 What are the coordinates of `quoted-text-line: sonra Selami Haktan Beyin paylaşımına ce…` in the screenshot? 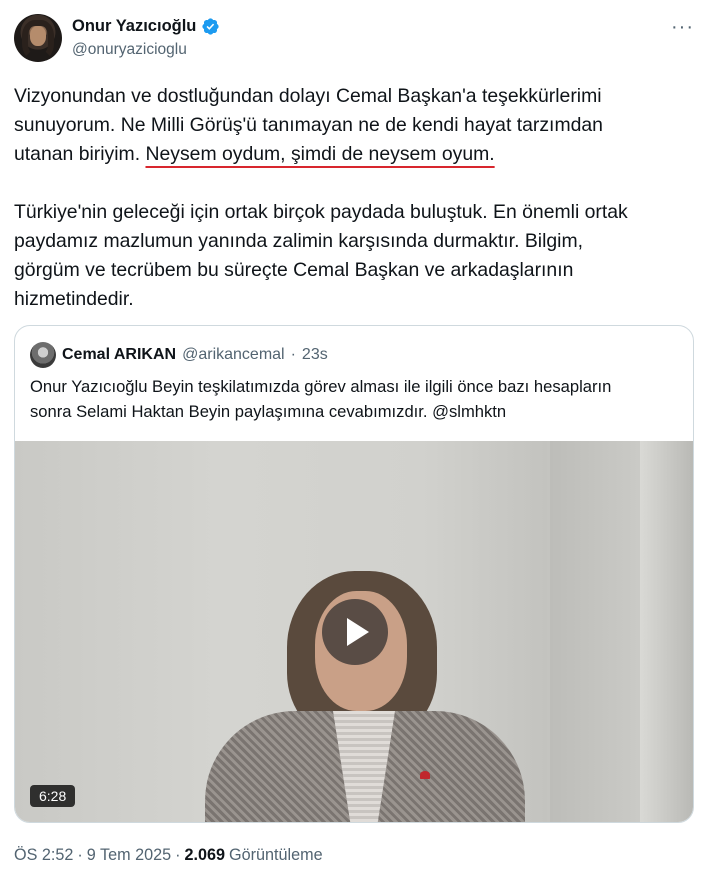 It's located at (268, 411).